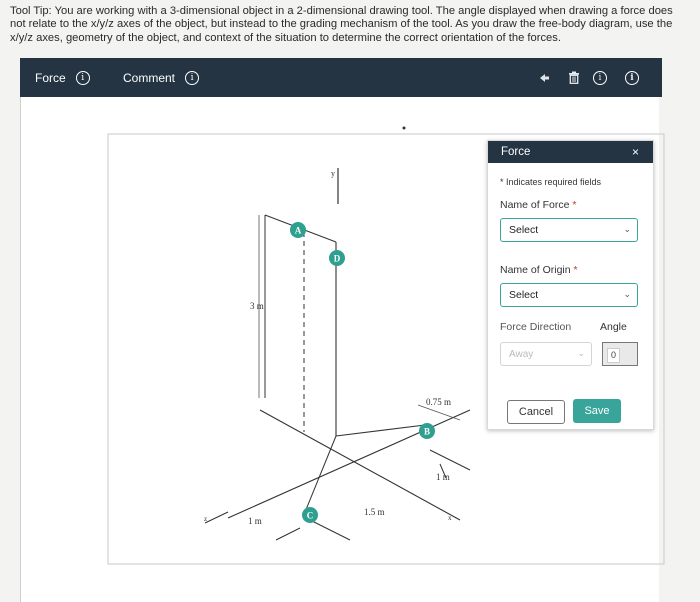 The width and height of the screenshot is (700, 602). What do you see at coordinates (569, 230) in the screenshot?
I see `name-of-force-select: Select ⌄` at bounding box center [569, 230].